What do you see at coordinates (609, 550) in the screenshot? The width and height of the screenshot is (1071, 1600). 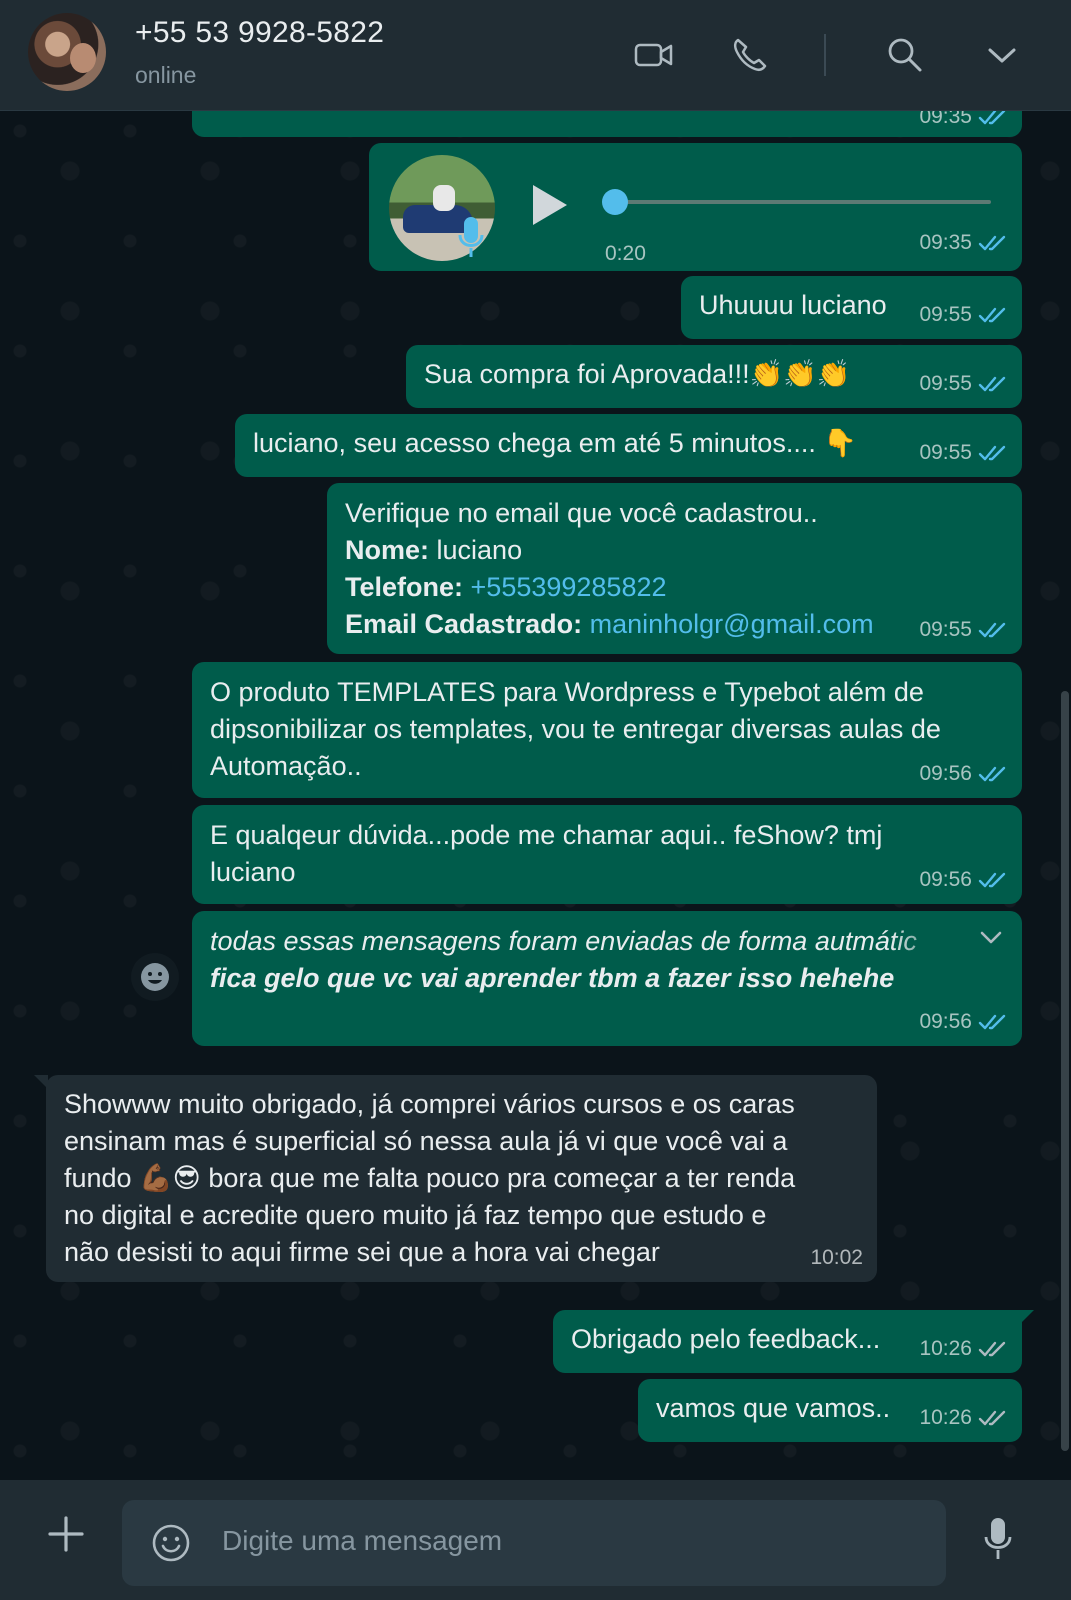 I see `message-line: Nome: luciano` at bounding box center [609, 550].